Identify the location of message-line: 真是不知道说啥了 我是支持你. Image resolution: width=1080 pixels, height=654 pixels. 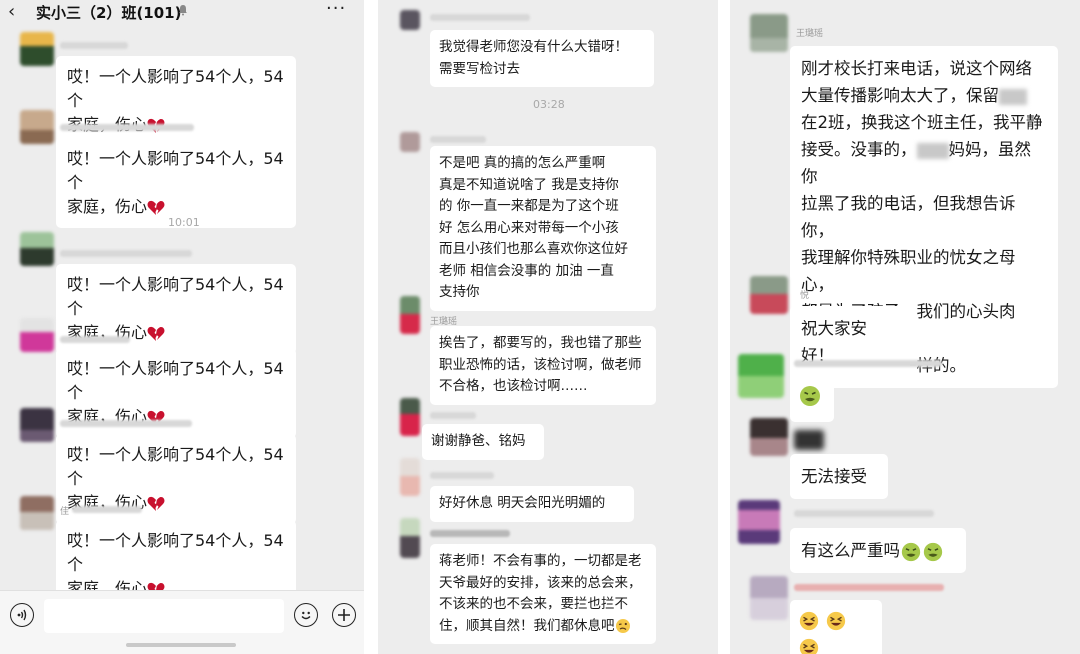
(529, 184).